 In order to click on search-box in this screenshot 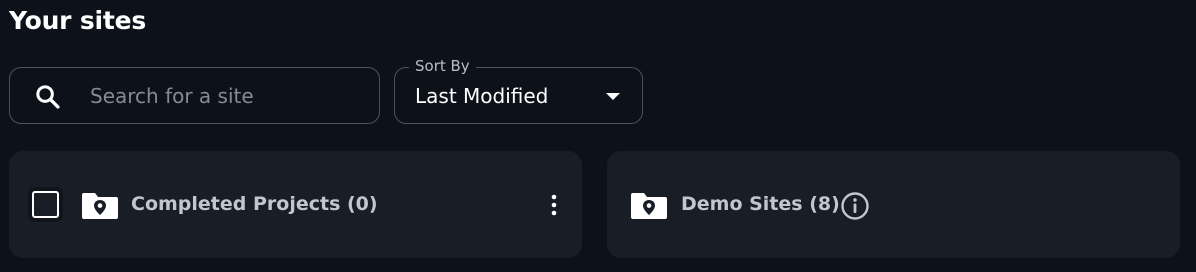, I will do `click(194, 95)`.